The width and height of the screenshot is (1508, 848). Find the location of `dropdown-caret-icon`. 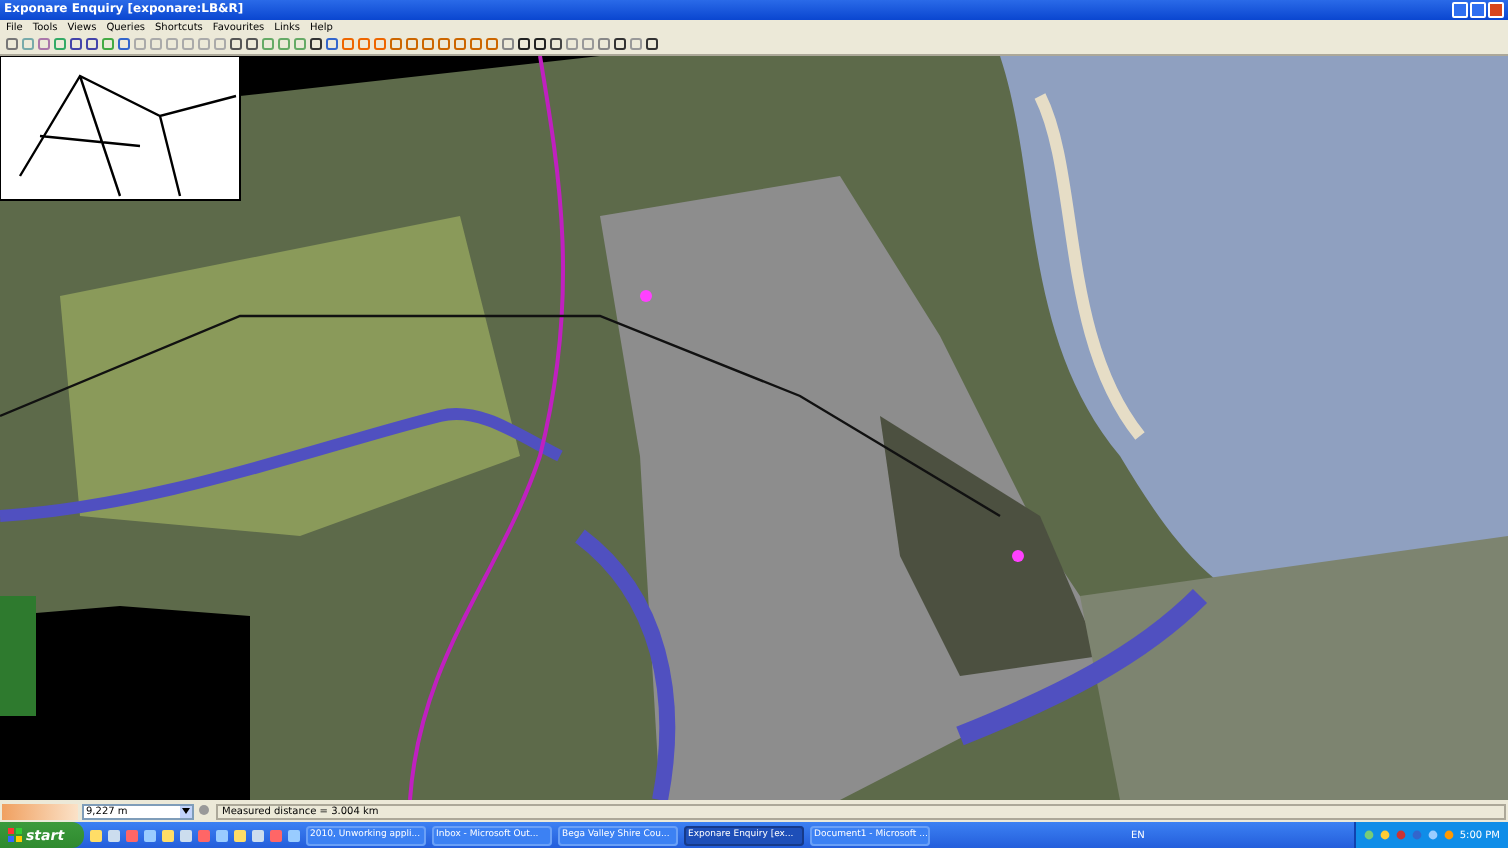

dropdown-caret-icon is located at coordinates (186, 811).